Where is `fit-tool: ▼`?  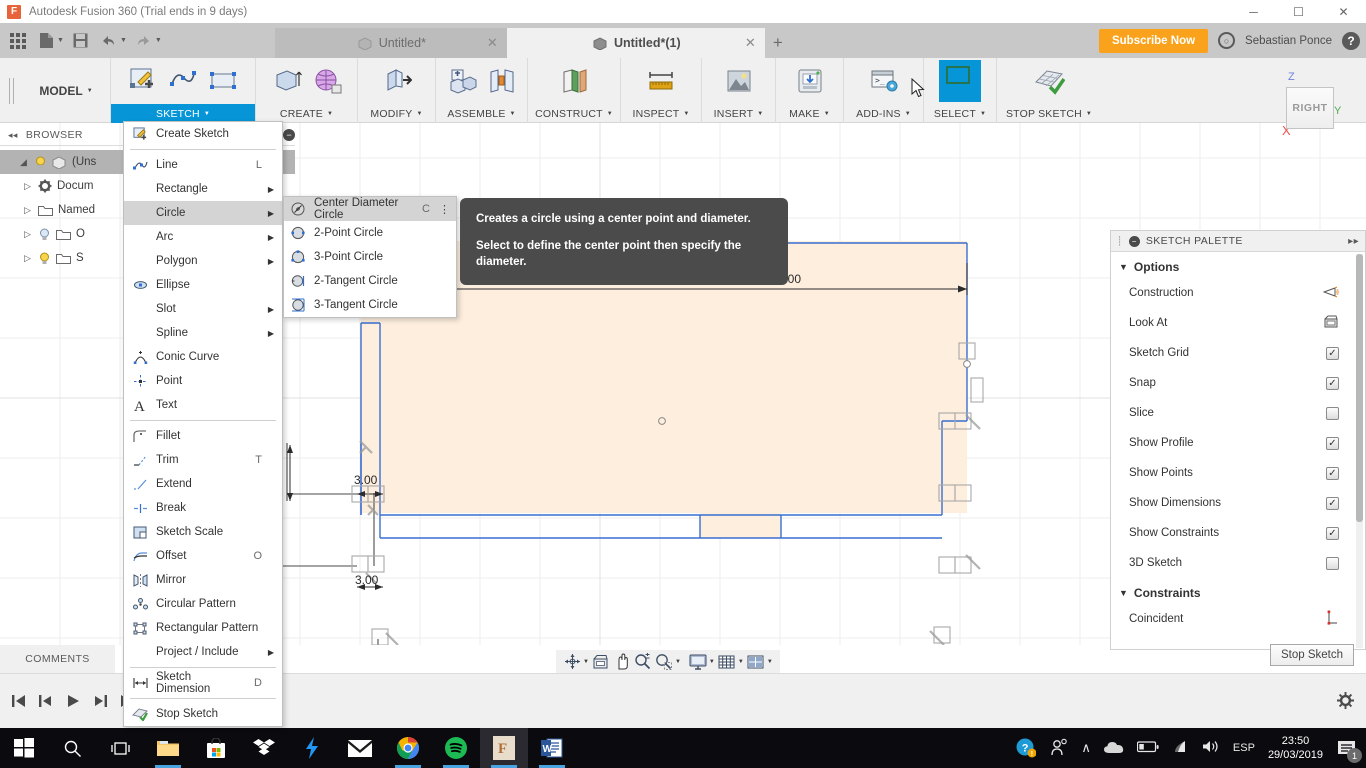
fit-tool: ▼ is located at coordinates (668, 662).